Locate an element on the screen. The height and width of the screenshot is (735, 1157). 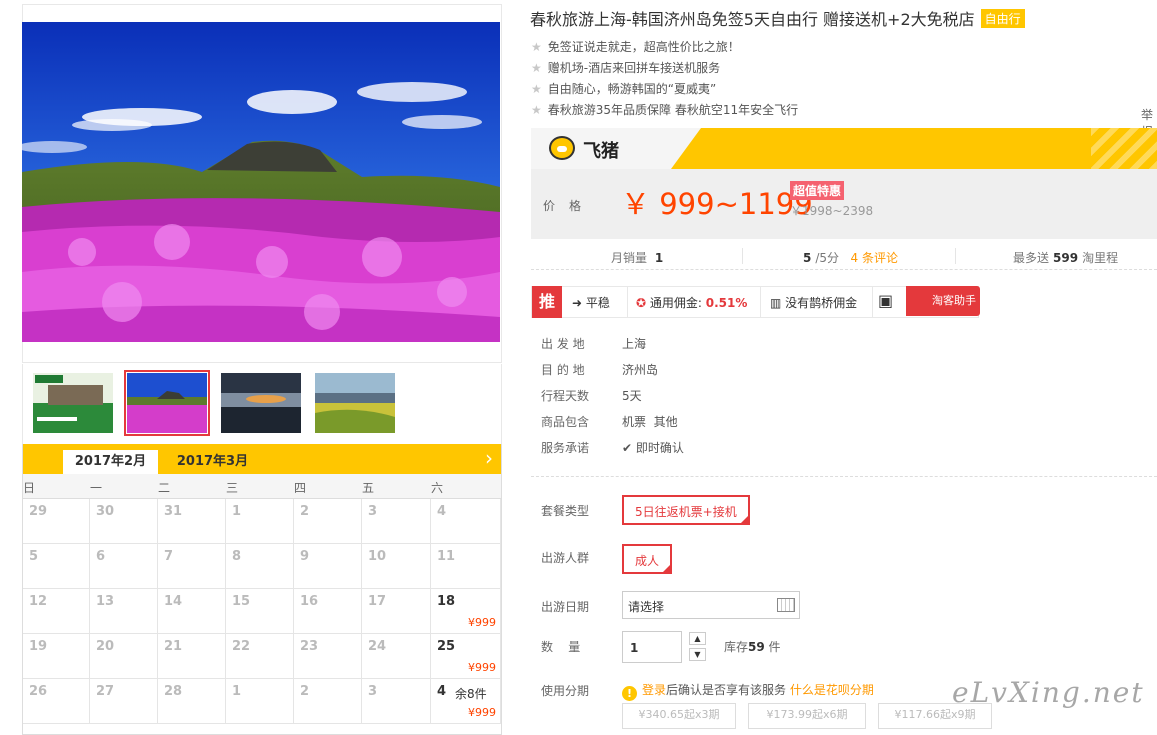
installment-option: ¥340.65起x3期 is located at coordinates (679, 716).